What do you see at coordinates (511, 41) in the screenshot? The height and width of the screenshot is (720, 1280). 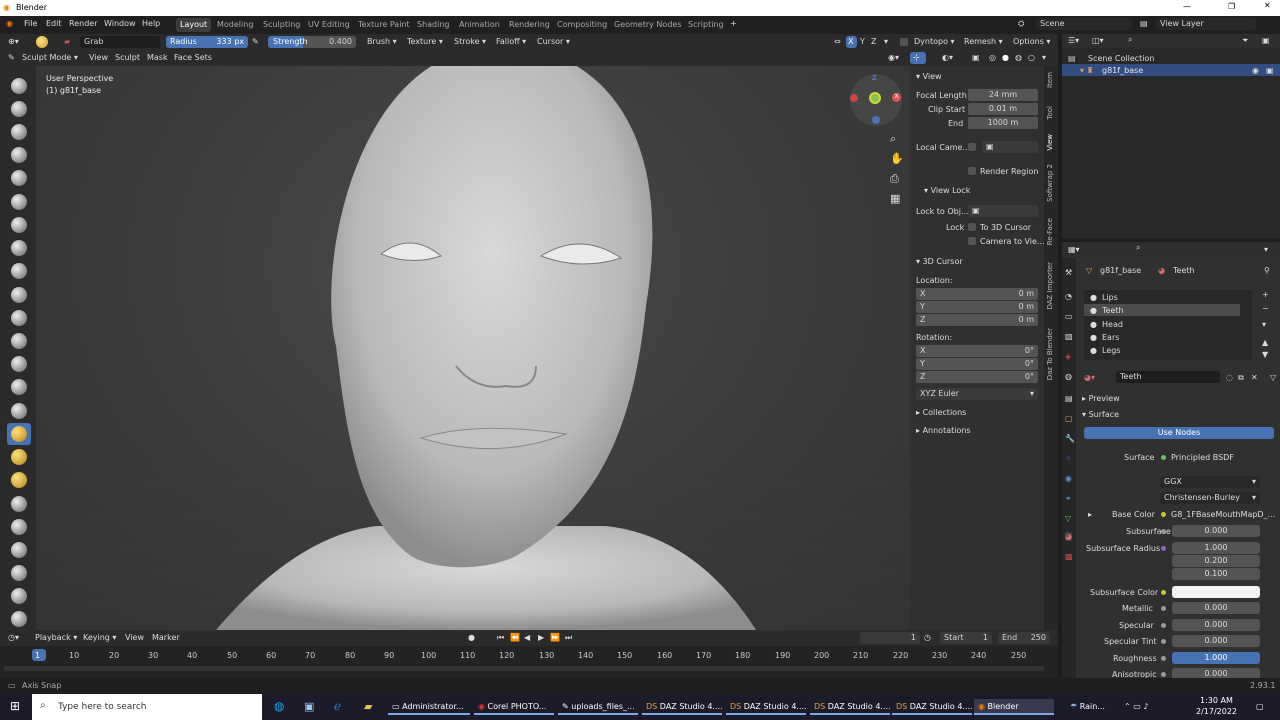 I see `falloff-menu: Falloff ▾` at bounding box center [511, 41].